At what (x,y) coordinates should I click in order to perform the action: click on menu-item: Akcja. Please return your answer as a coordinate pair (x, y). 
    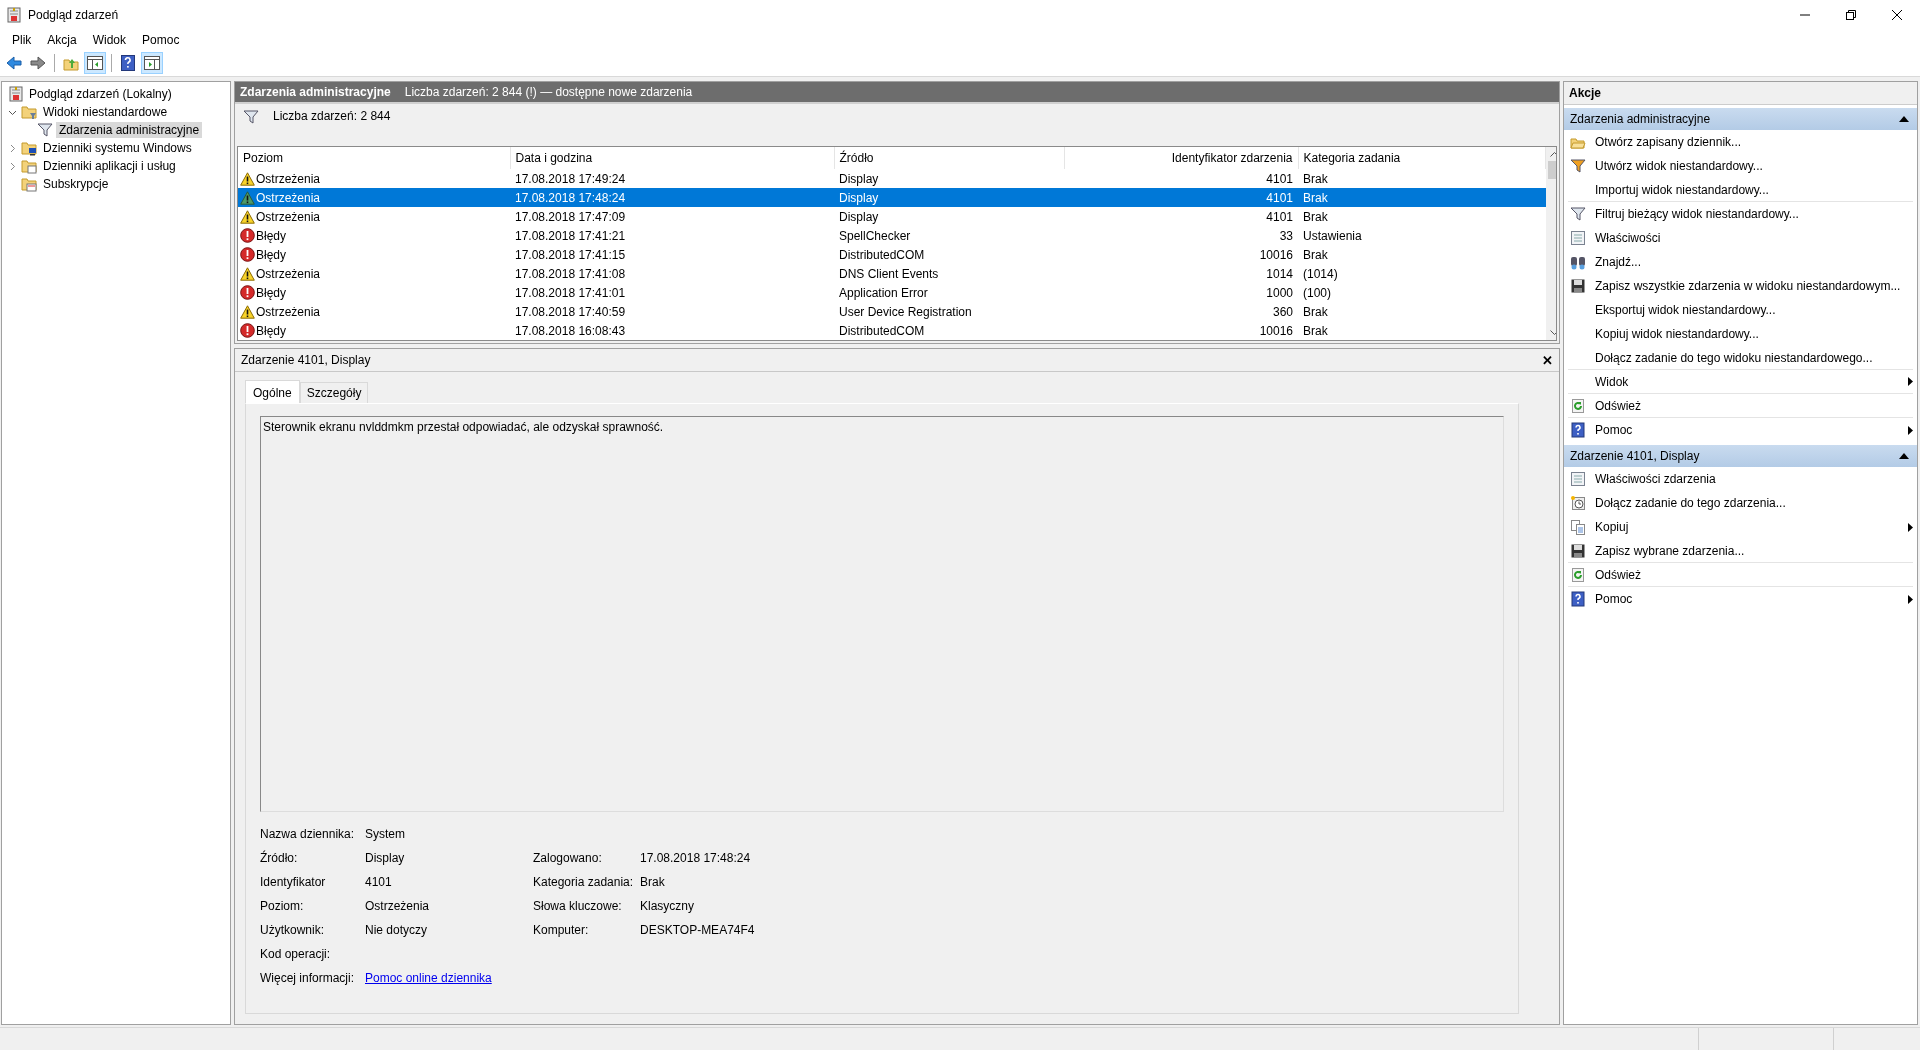
    Looking at the image, I should click on (62, 40).